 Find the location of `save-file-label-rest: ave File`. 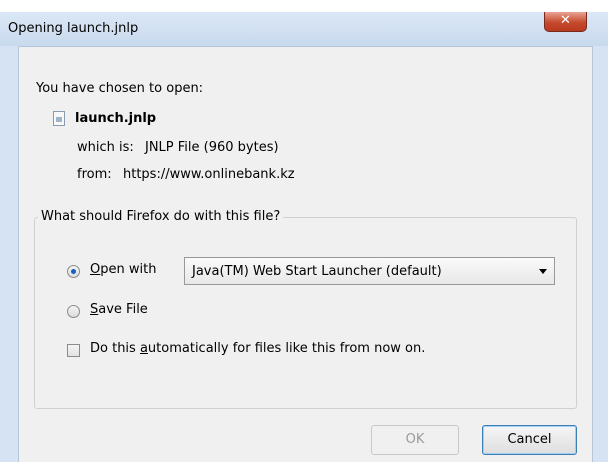

save-file-label-rest: ave File is located at coordinates (123, 309).